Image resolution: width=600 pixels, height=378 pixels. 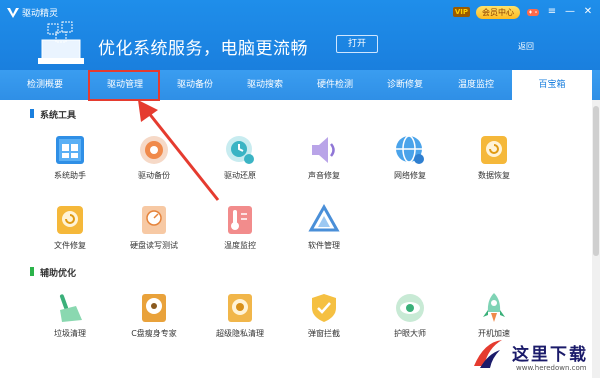 What do you see at coordinates (124, 85) in the screenshot?
I see `highlight-box` at bounding box center [124, 85].